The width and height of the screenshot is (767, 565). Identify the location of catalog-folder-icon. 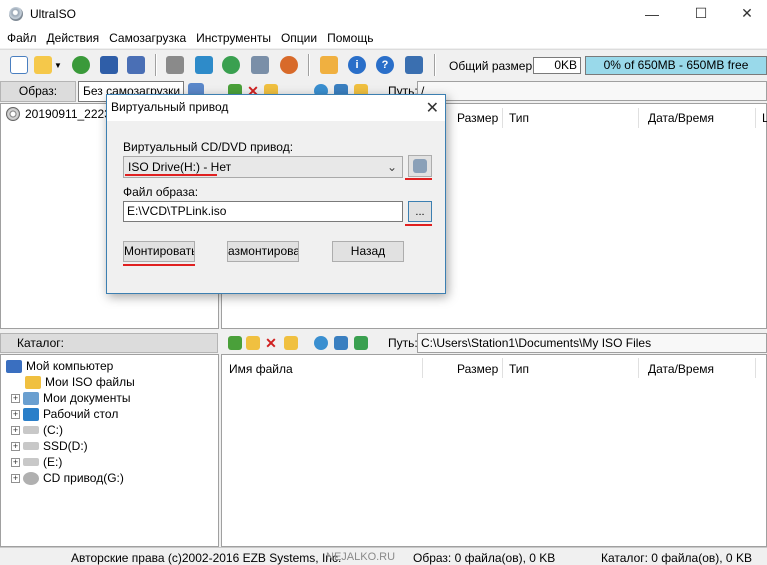
(291, 343).